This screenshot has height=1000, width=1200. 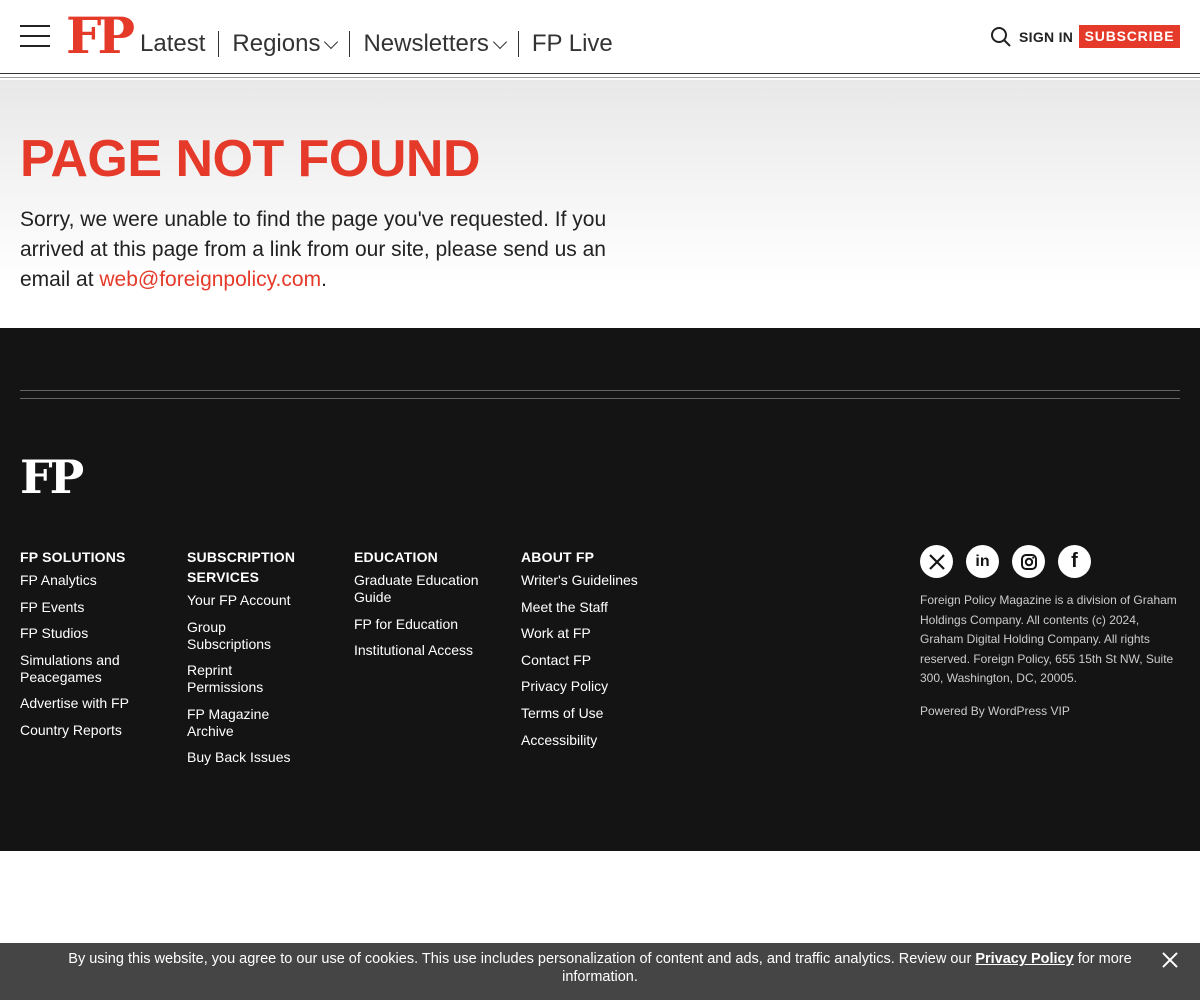 I want to click on nav-latest-label: Latest, so click(x=173, y=43).